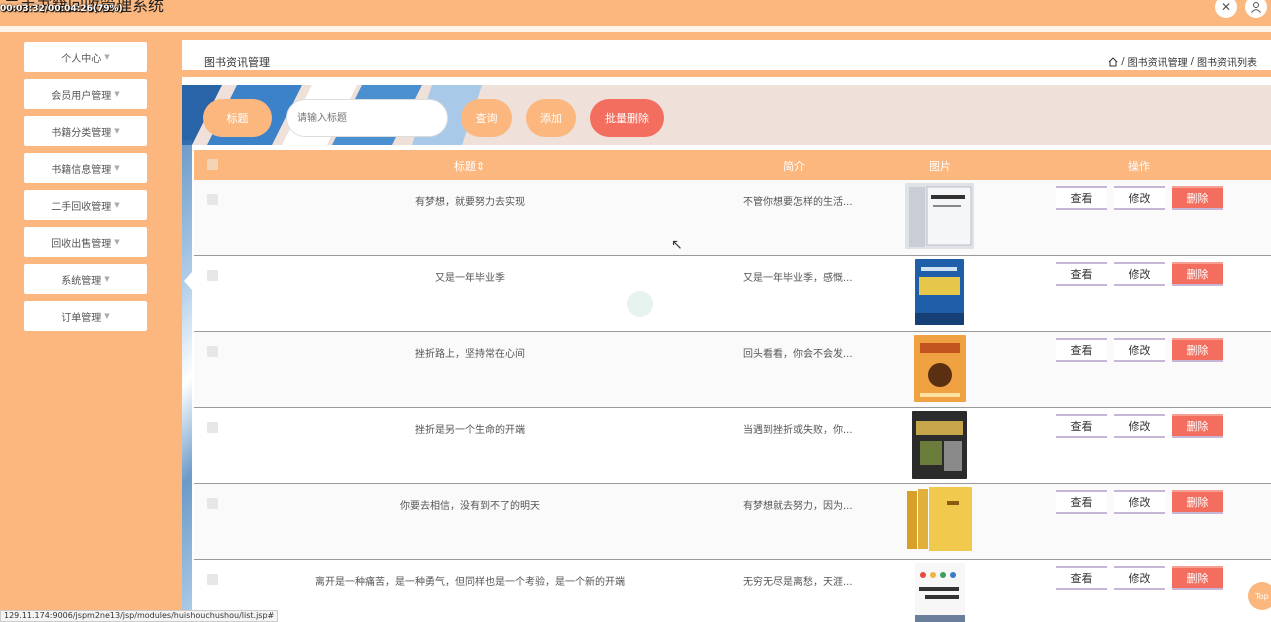  Describe the element at coordinates (85, 242) in the screenshot. I see `sidebar-item-recycle-sales: 回收出售管理 ▼` at that location.